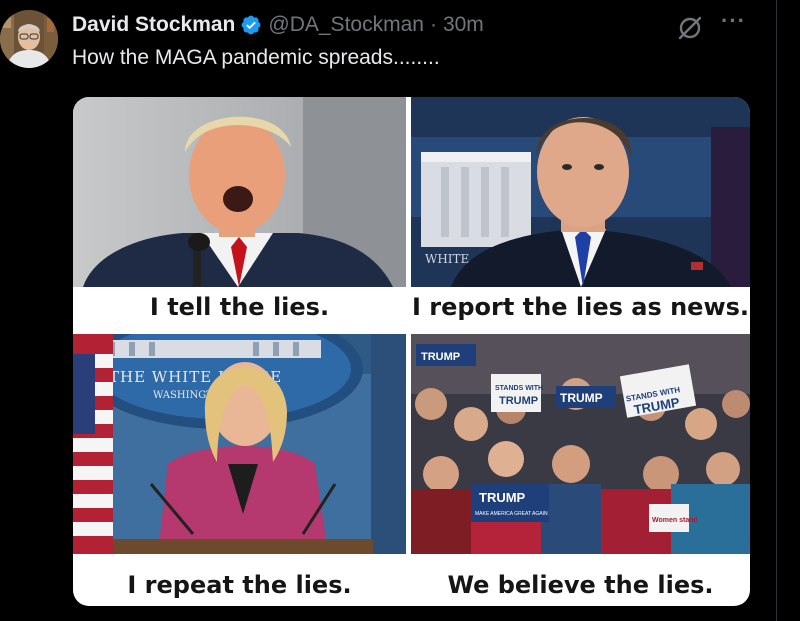 Image resolution: width=800 pixels, height=621 pixels. Describe the element at coordinates (675, 520) in the screenshot. I see `sign-women-stand: Women stand` at that location.